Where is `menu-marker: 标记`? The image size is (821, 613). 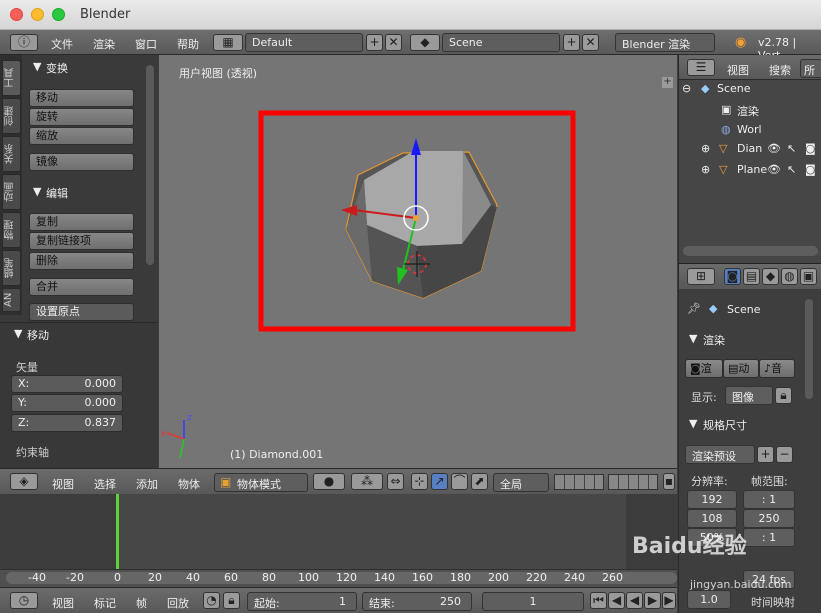
menu-marker: 标记 is located at coordinates (105, 603).